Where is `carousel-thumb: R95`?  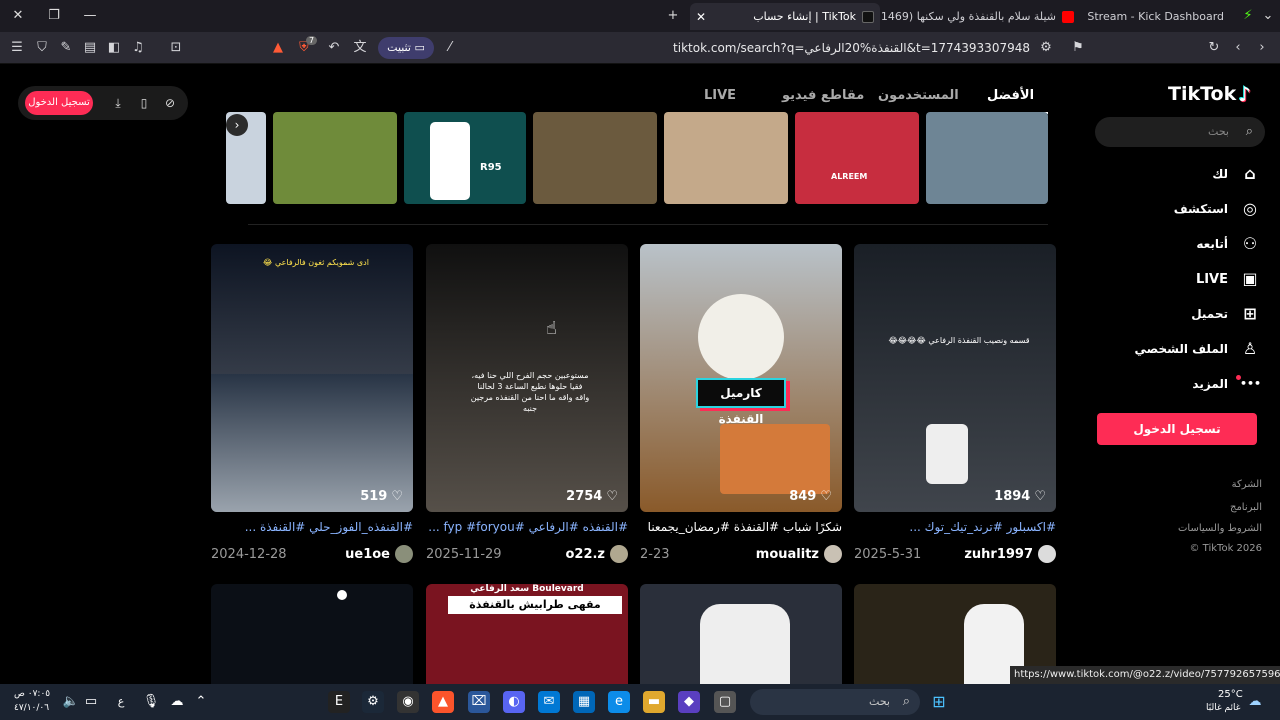
carousel-thumb: R95 is located at coordinates (465, 158).